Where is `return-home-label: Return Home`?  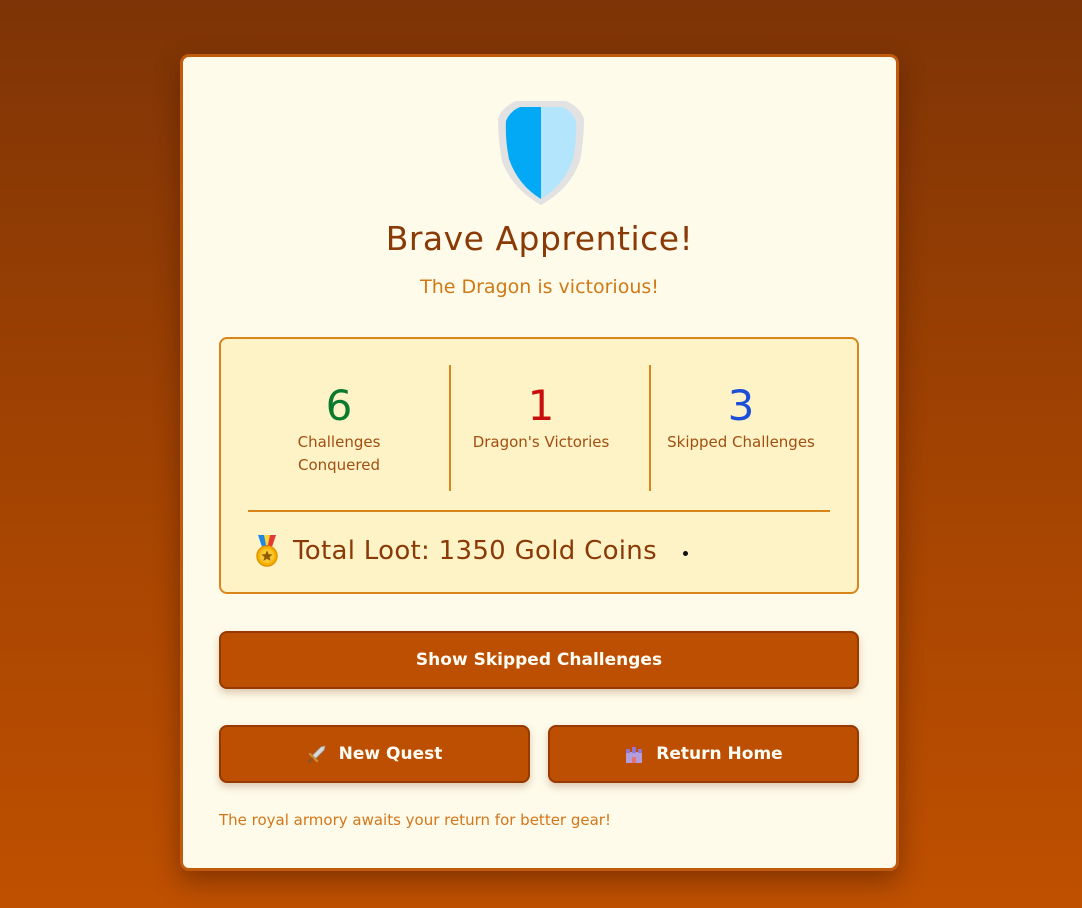 return-home-label: Return Home is located at coordinates (719, 754).